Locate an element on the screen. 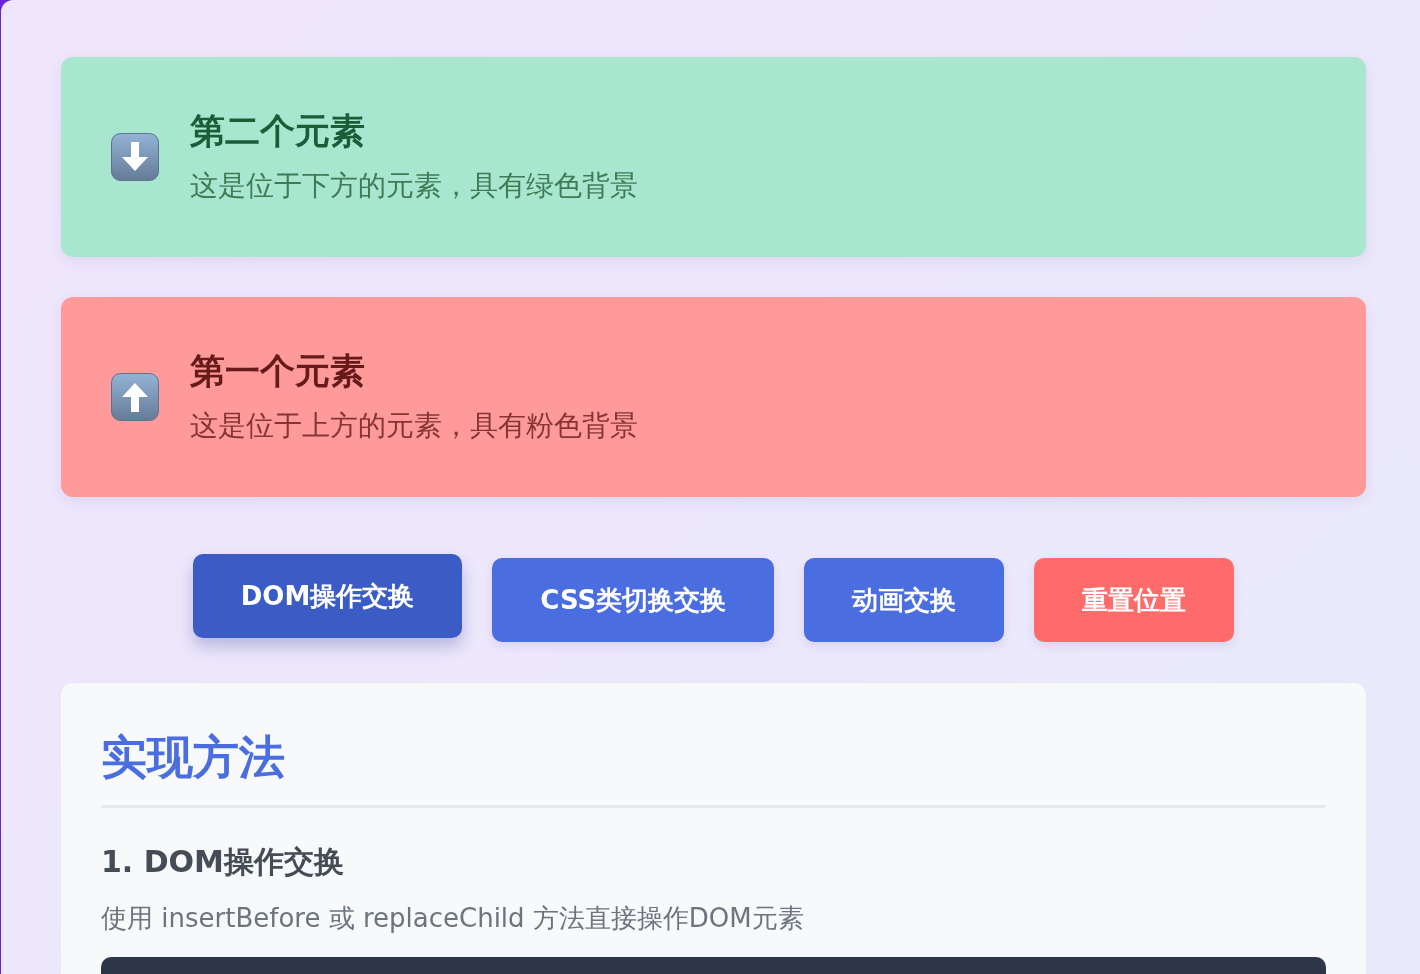 The width and height of the screenshot is (1420, 974). card-title: 第二个元素 is located at coordinates (277, 131).